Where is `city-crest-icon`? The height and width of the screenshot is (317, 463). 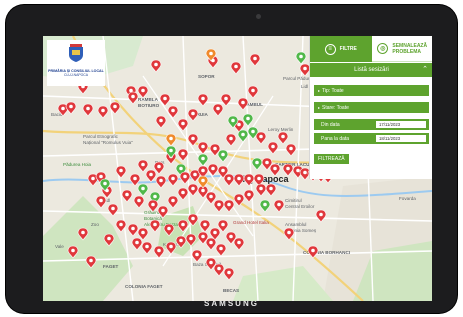 city-crest-icon is located at coordinates (76, 53).